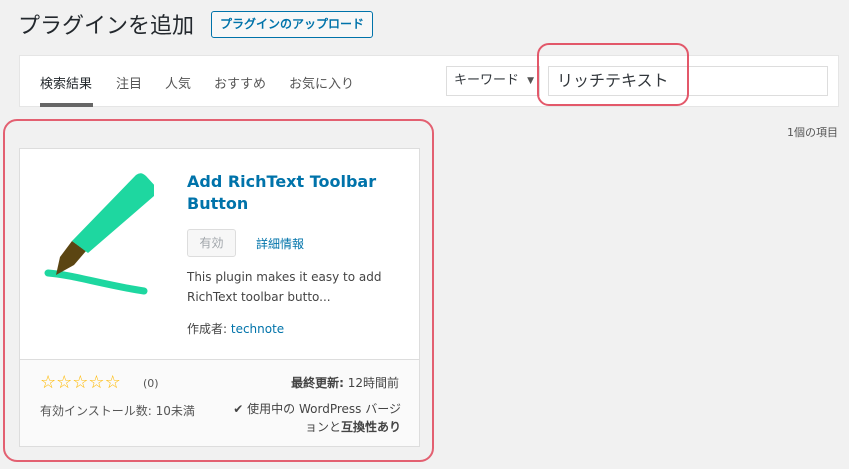 This screenshot has width=849, height=469. I want to click on annotation-highlight-search, so click(613, 74).